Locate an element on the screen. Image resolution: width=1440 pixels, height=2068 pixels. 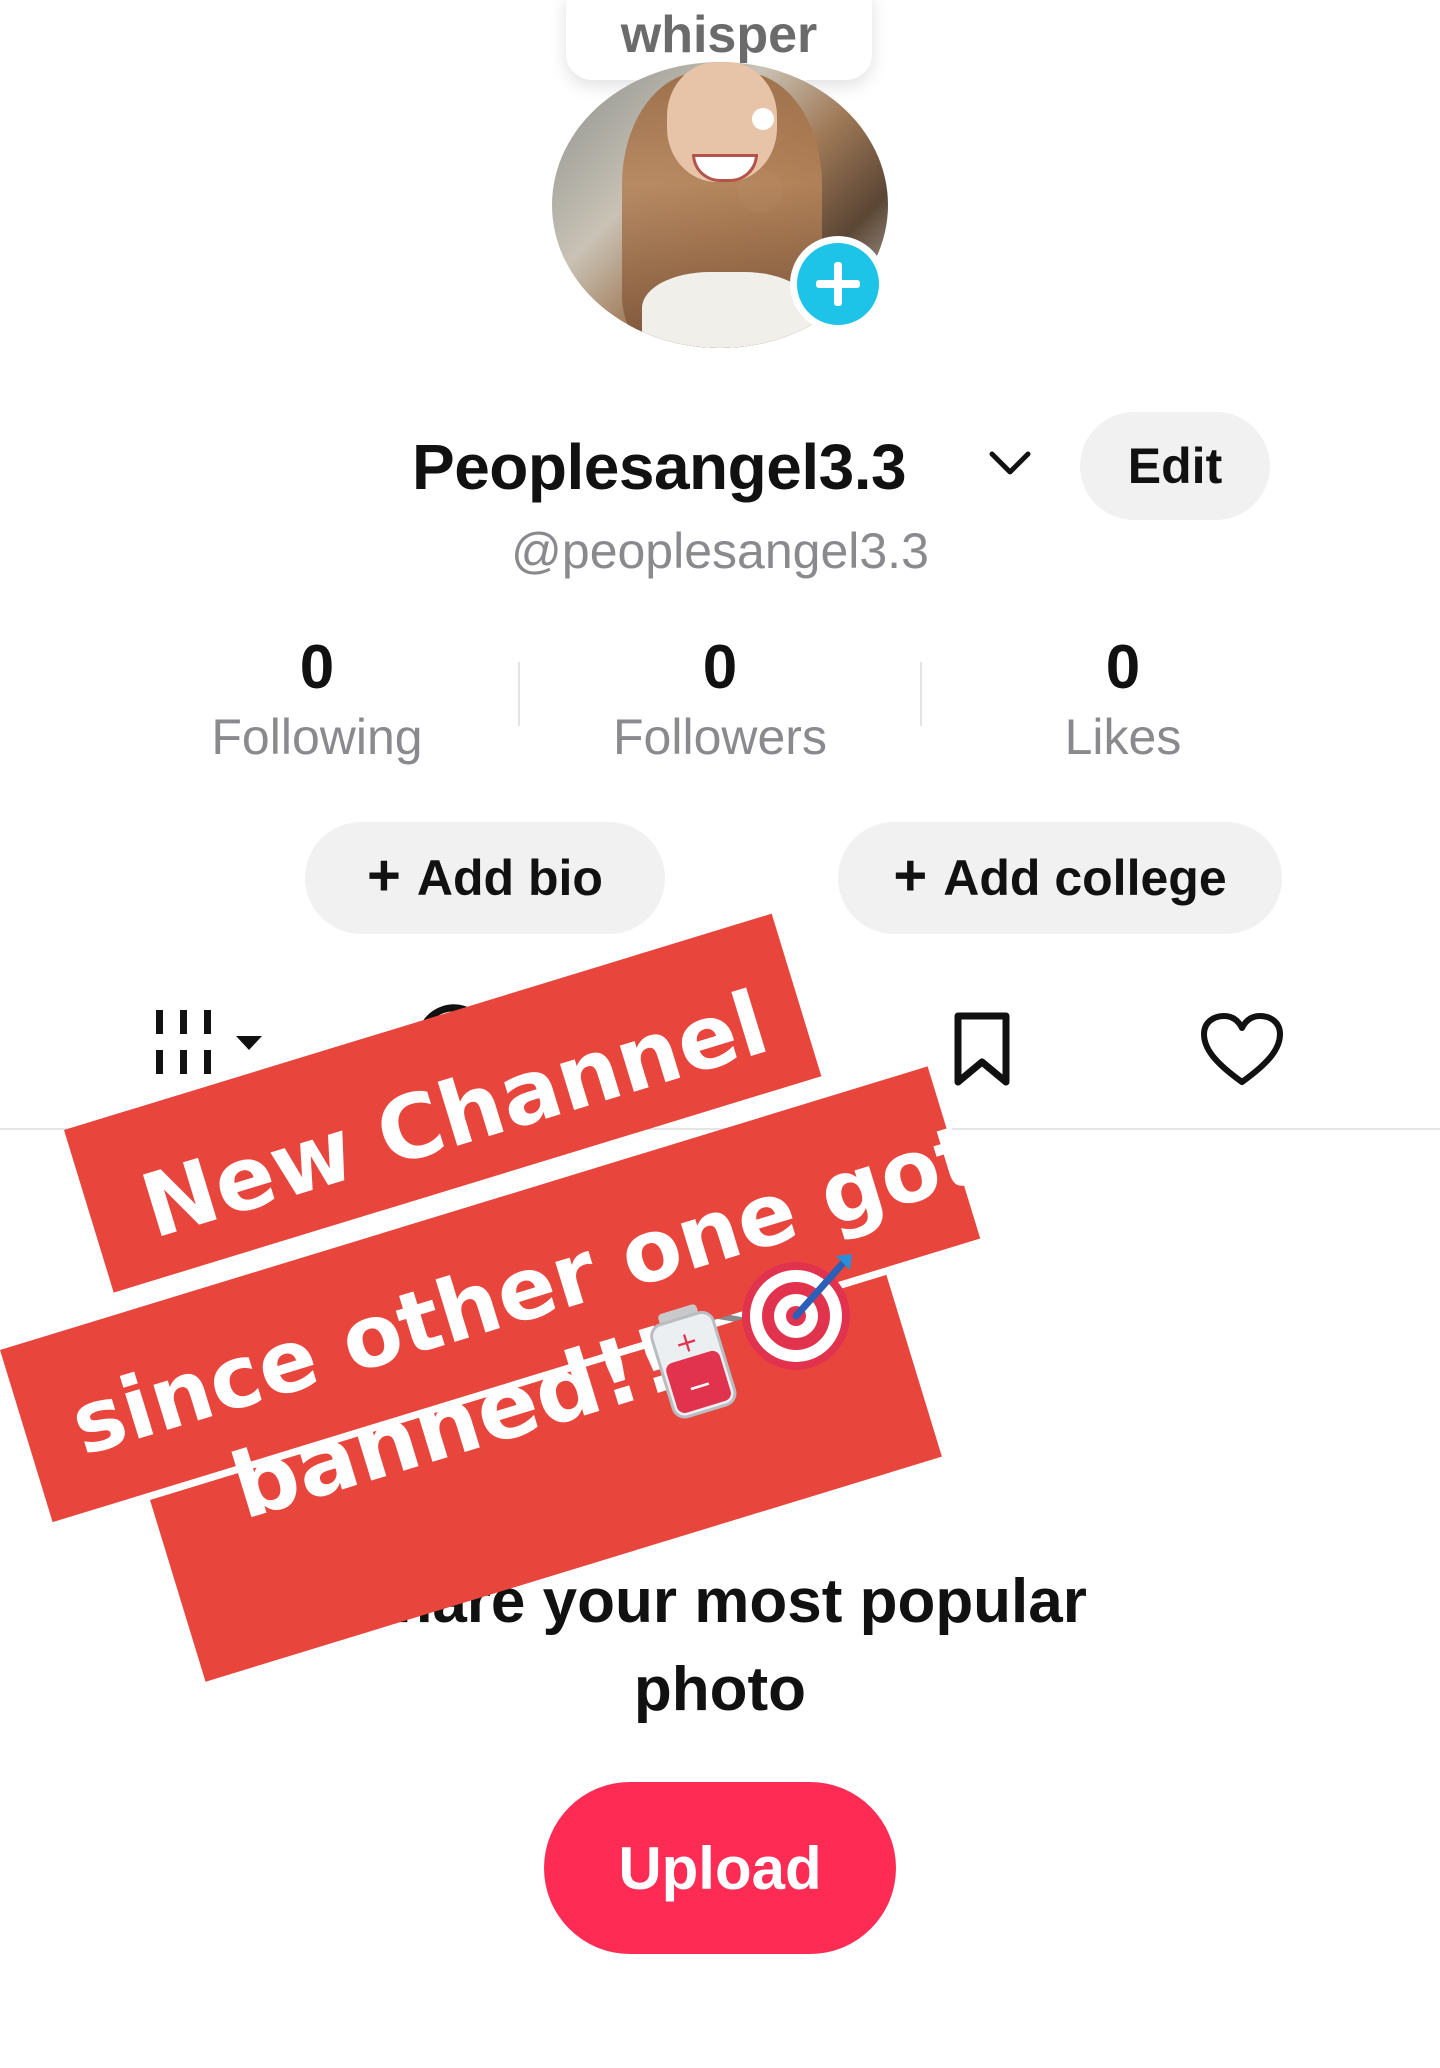
edit-profile-button: Edit is located at coordinates (1175, 466).